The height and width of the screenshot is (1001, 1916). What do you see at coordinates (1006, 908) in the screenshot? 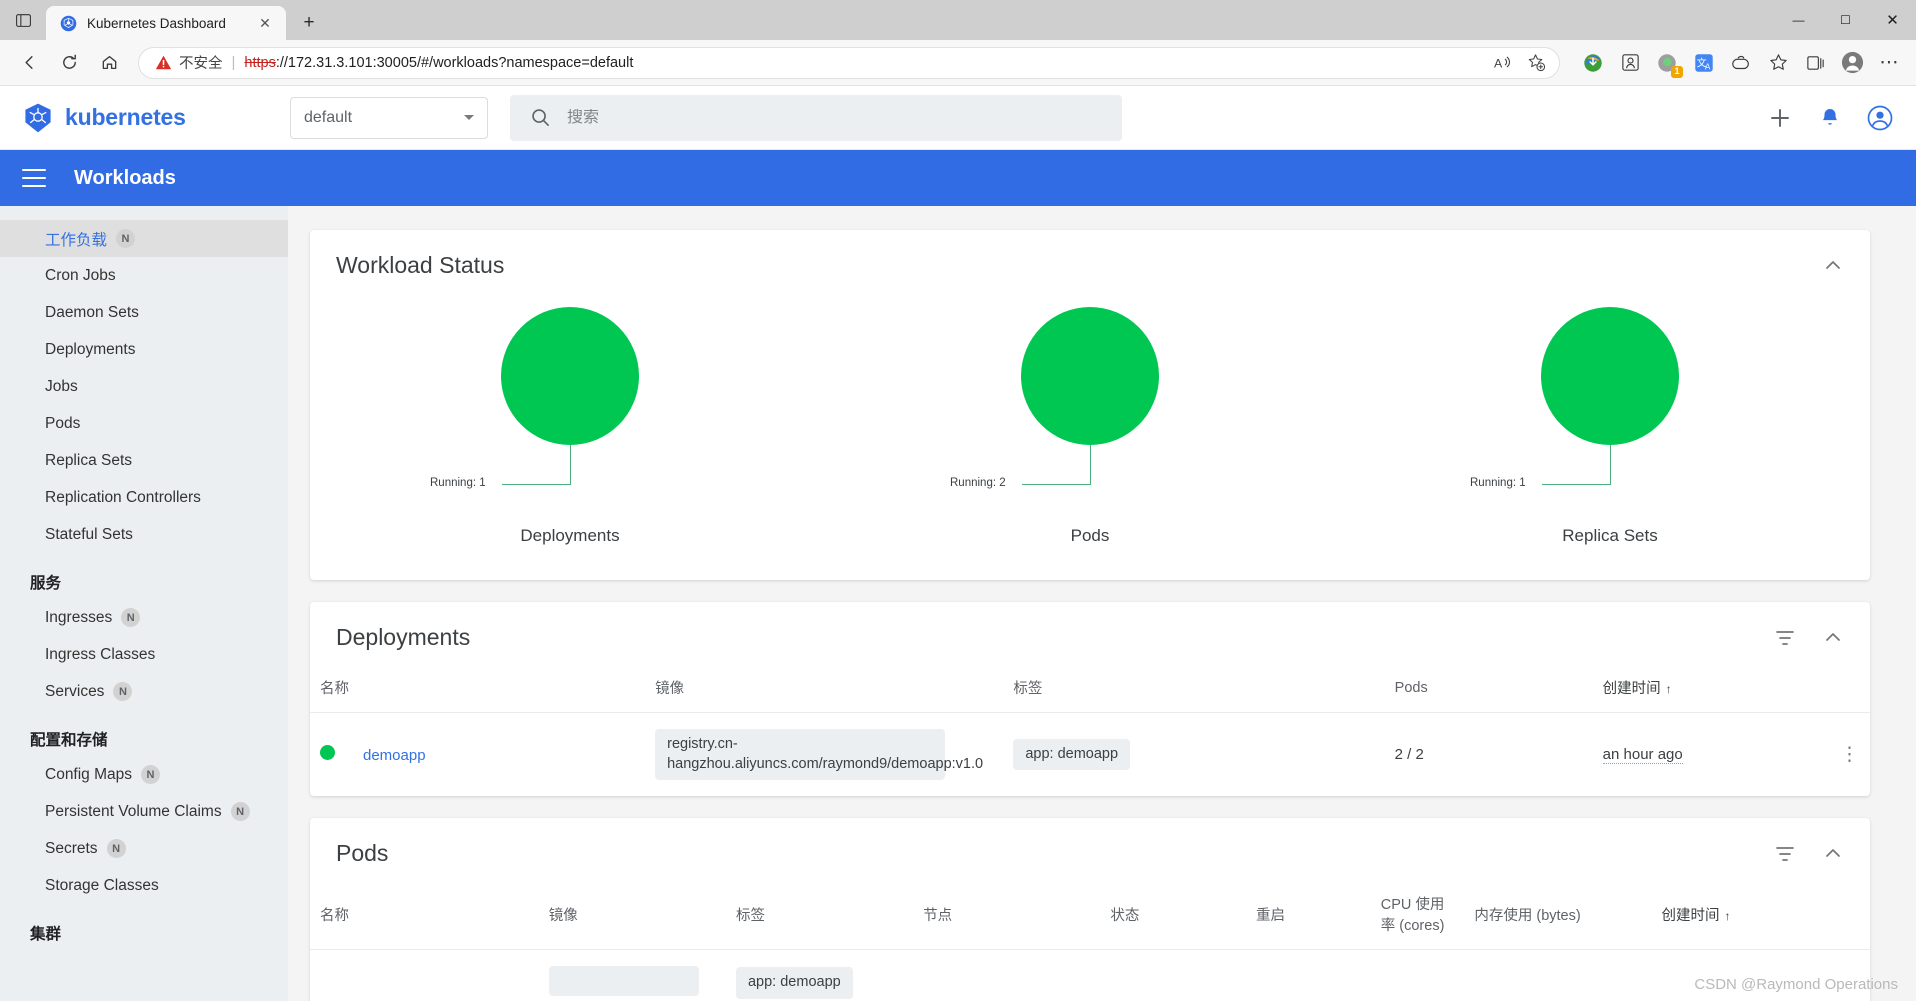
I see `column-header: 节点` at bounding box center [1006, 908].